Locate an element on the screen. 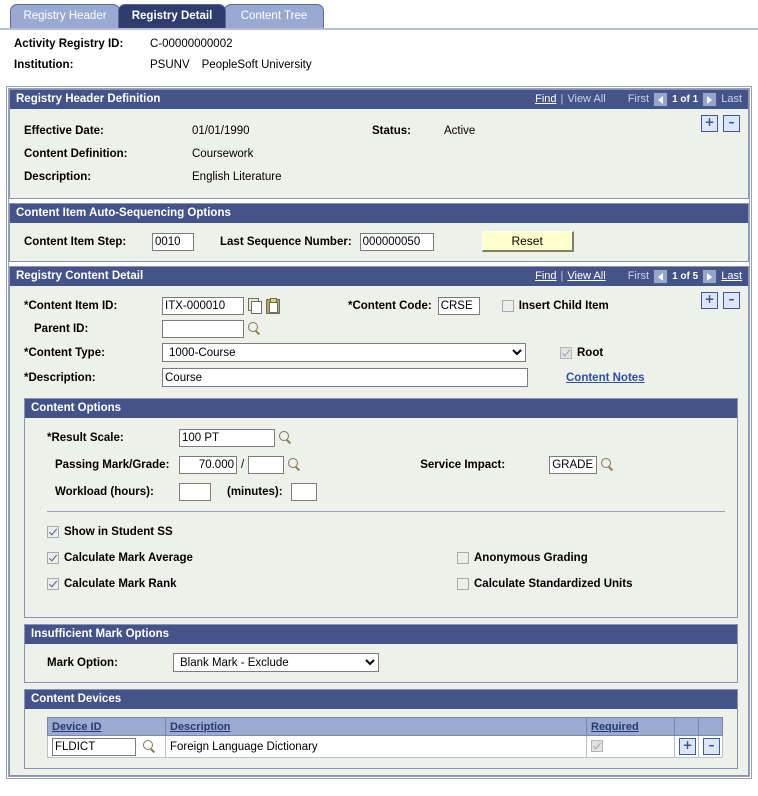  service-impact-input is located at coordinates (573, 464).